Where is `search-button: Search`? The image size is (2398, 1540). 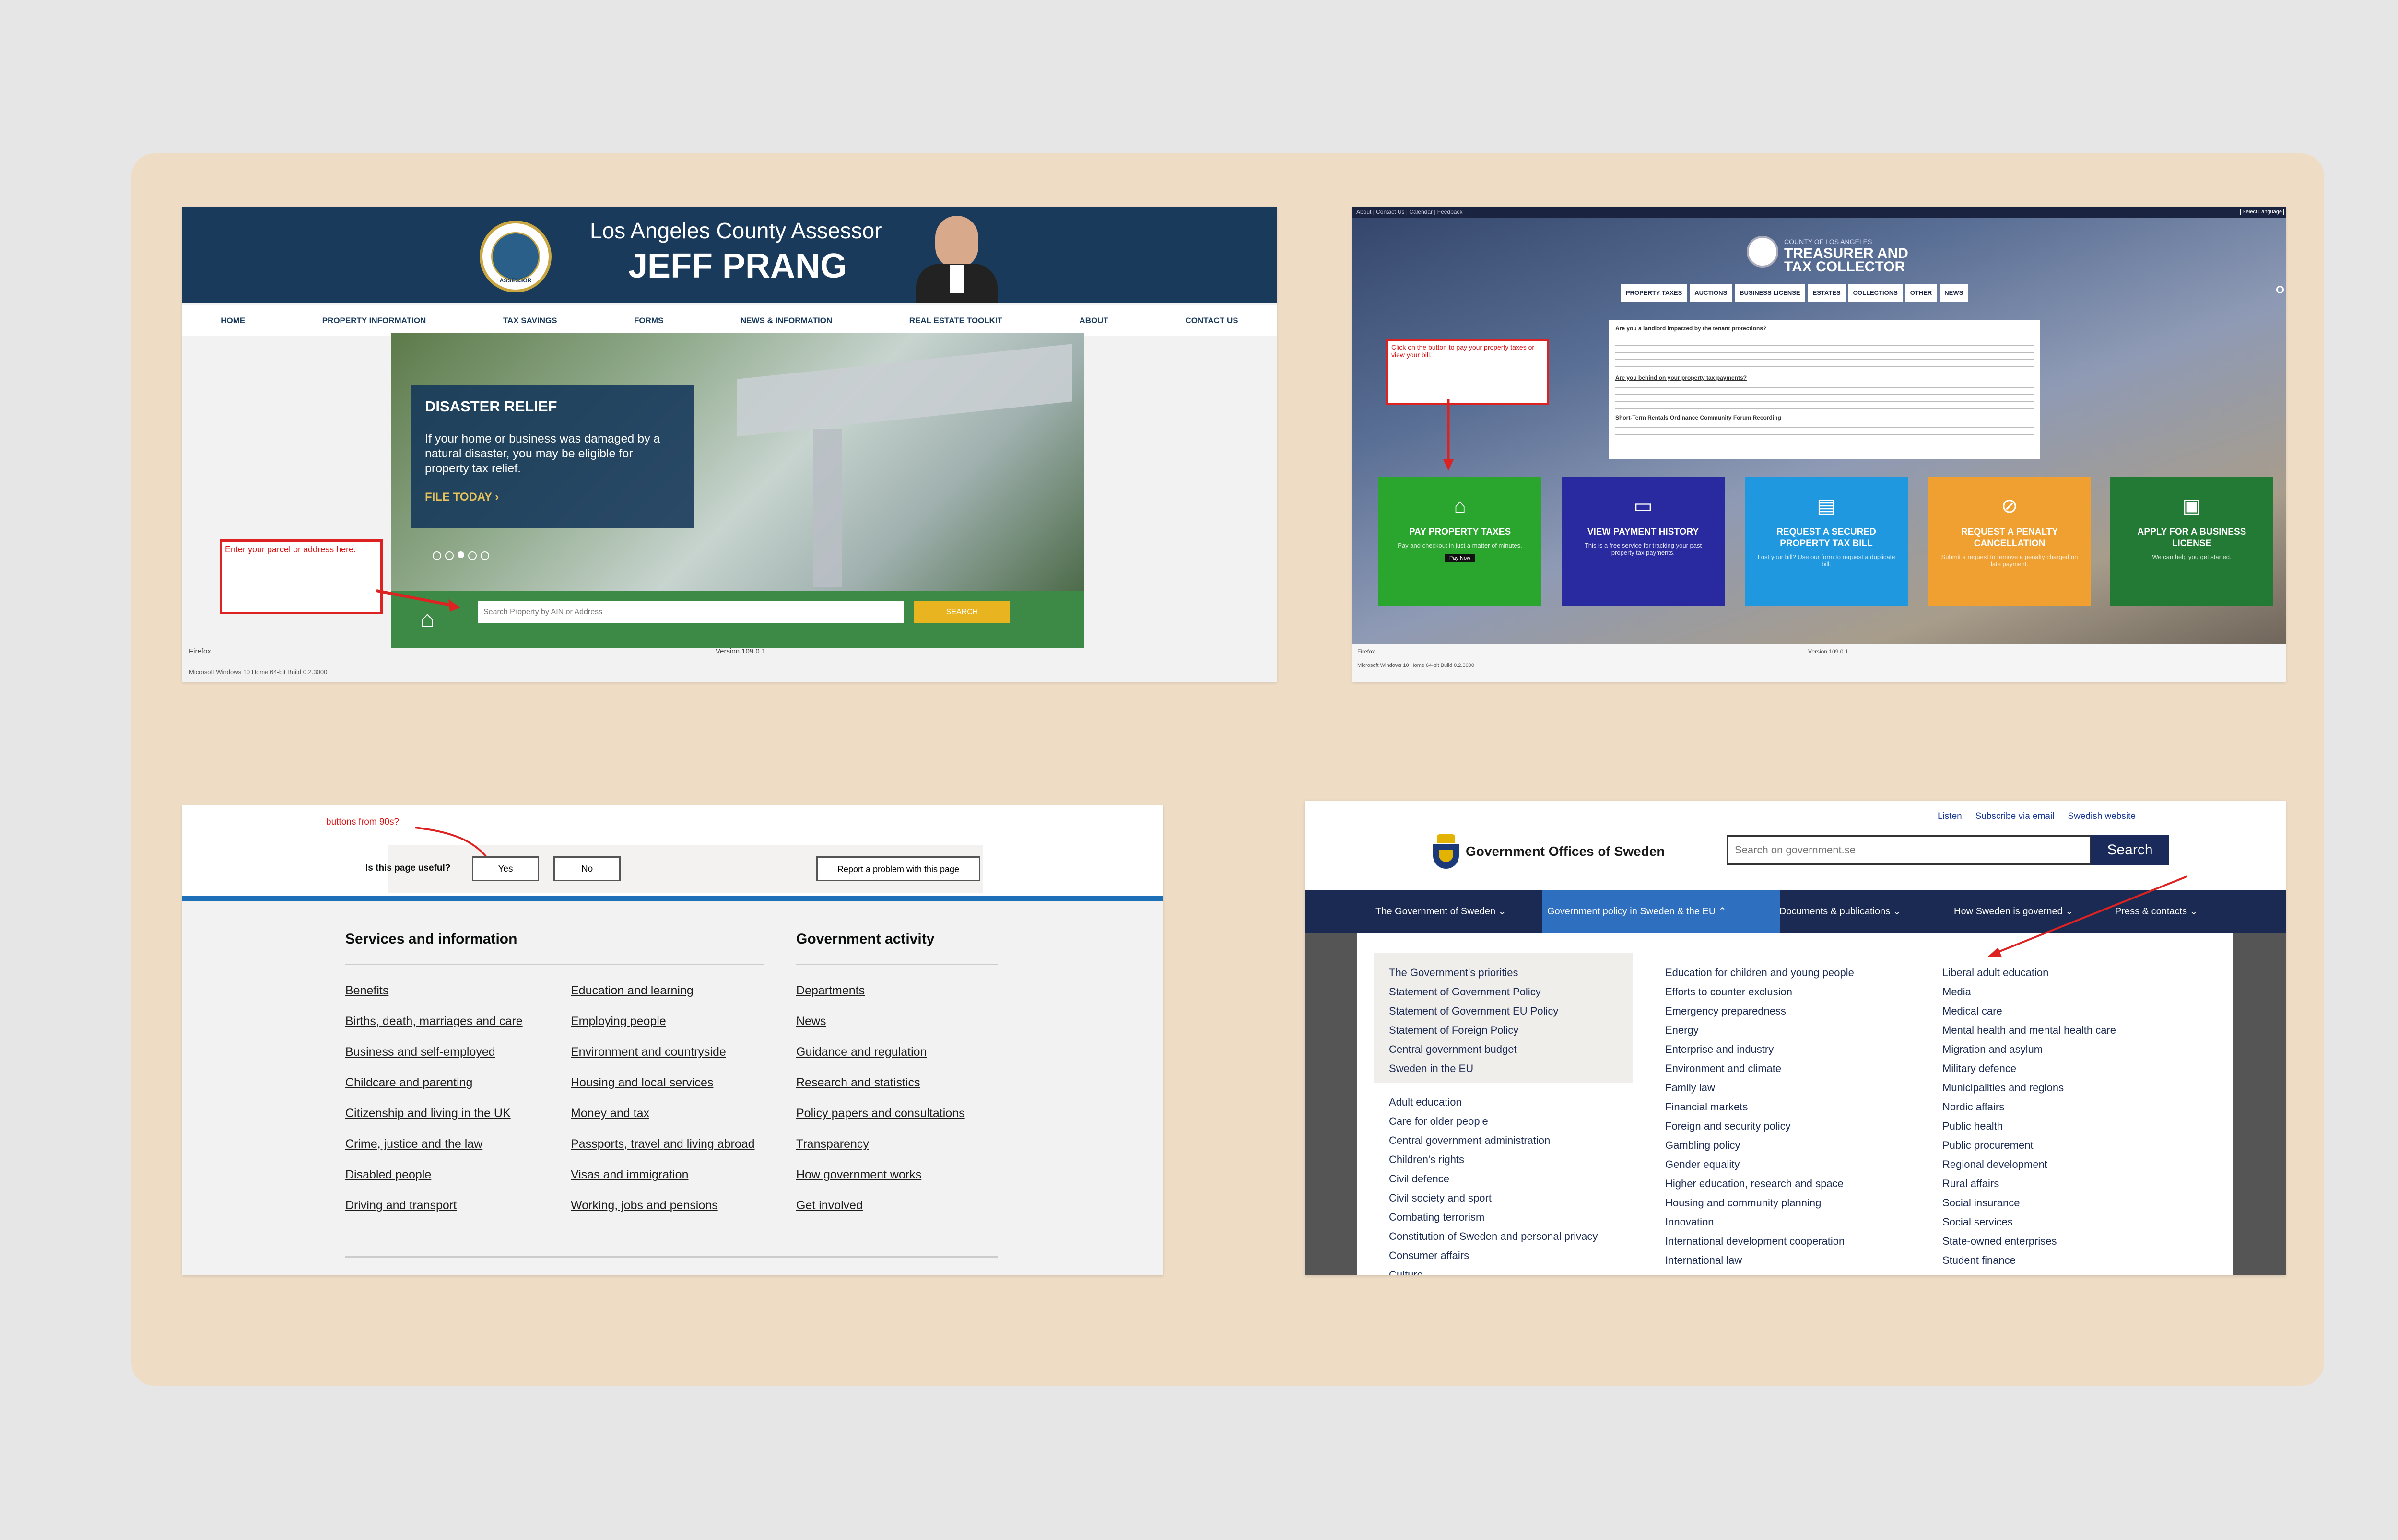
search-button: Search is located at coordinates (2130, 850).